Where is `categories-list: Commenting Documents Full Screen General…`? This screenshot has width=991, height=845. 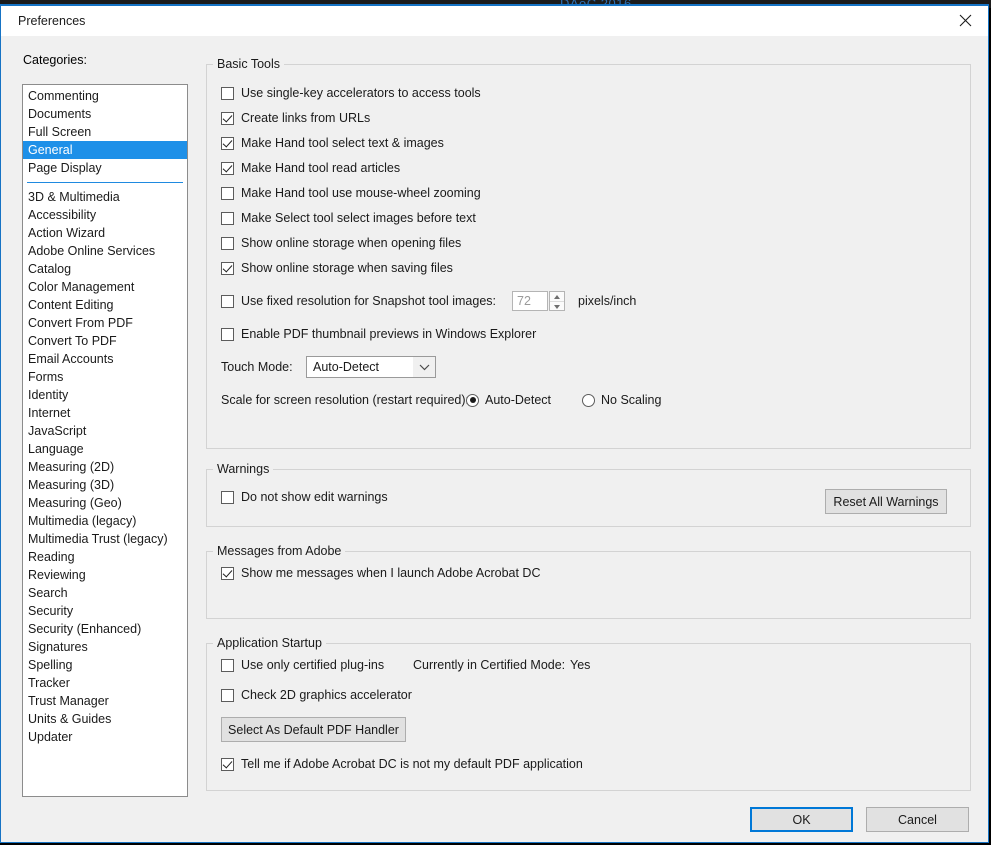
categories-list: Commenting Documents Full Screen General… is located at coordinates (105, 440).